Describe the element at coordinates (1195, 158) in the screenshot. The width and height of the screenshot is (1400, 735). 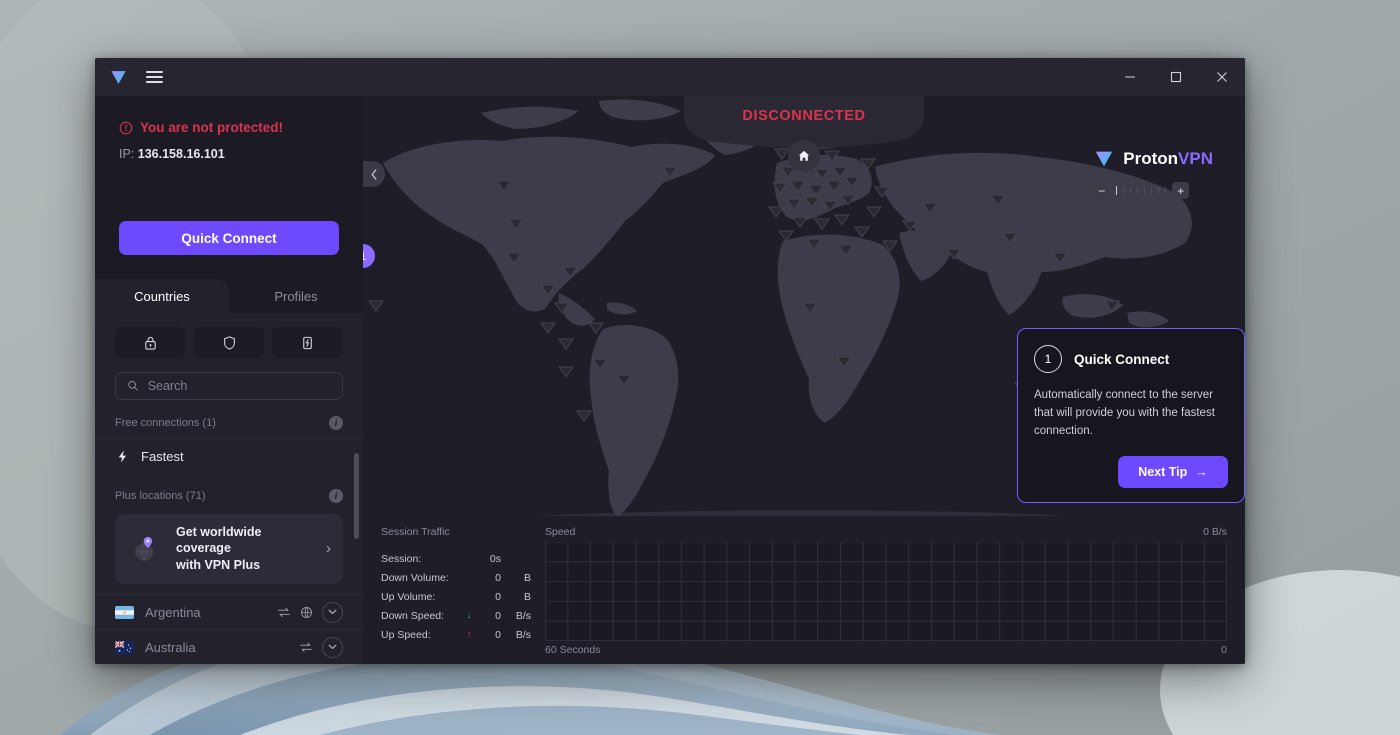
I see `brand-name-vpn: VPN` at that location.